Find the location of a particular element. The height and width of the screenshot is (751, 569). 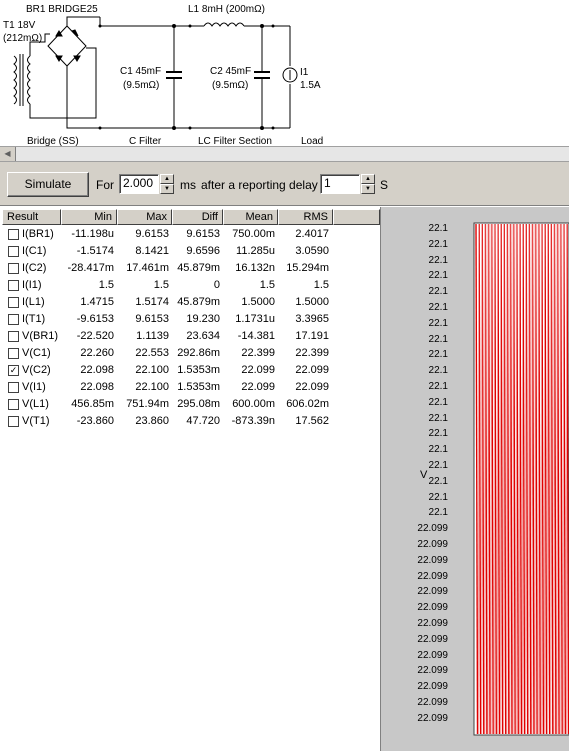

table-row: I(I1) 1.5 1.5 0 1.5 1.5 is located at coordinates (191, 285).